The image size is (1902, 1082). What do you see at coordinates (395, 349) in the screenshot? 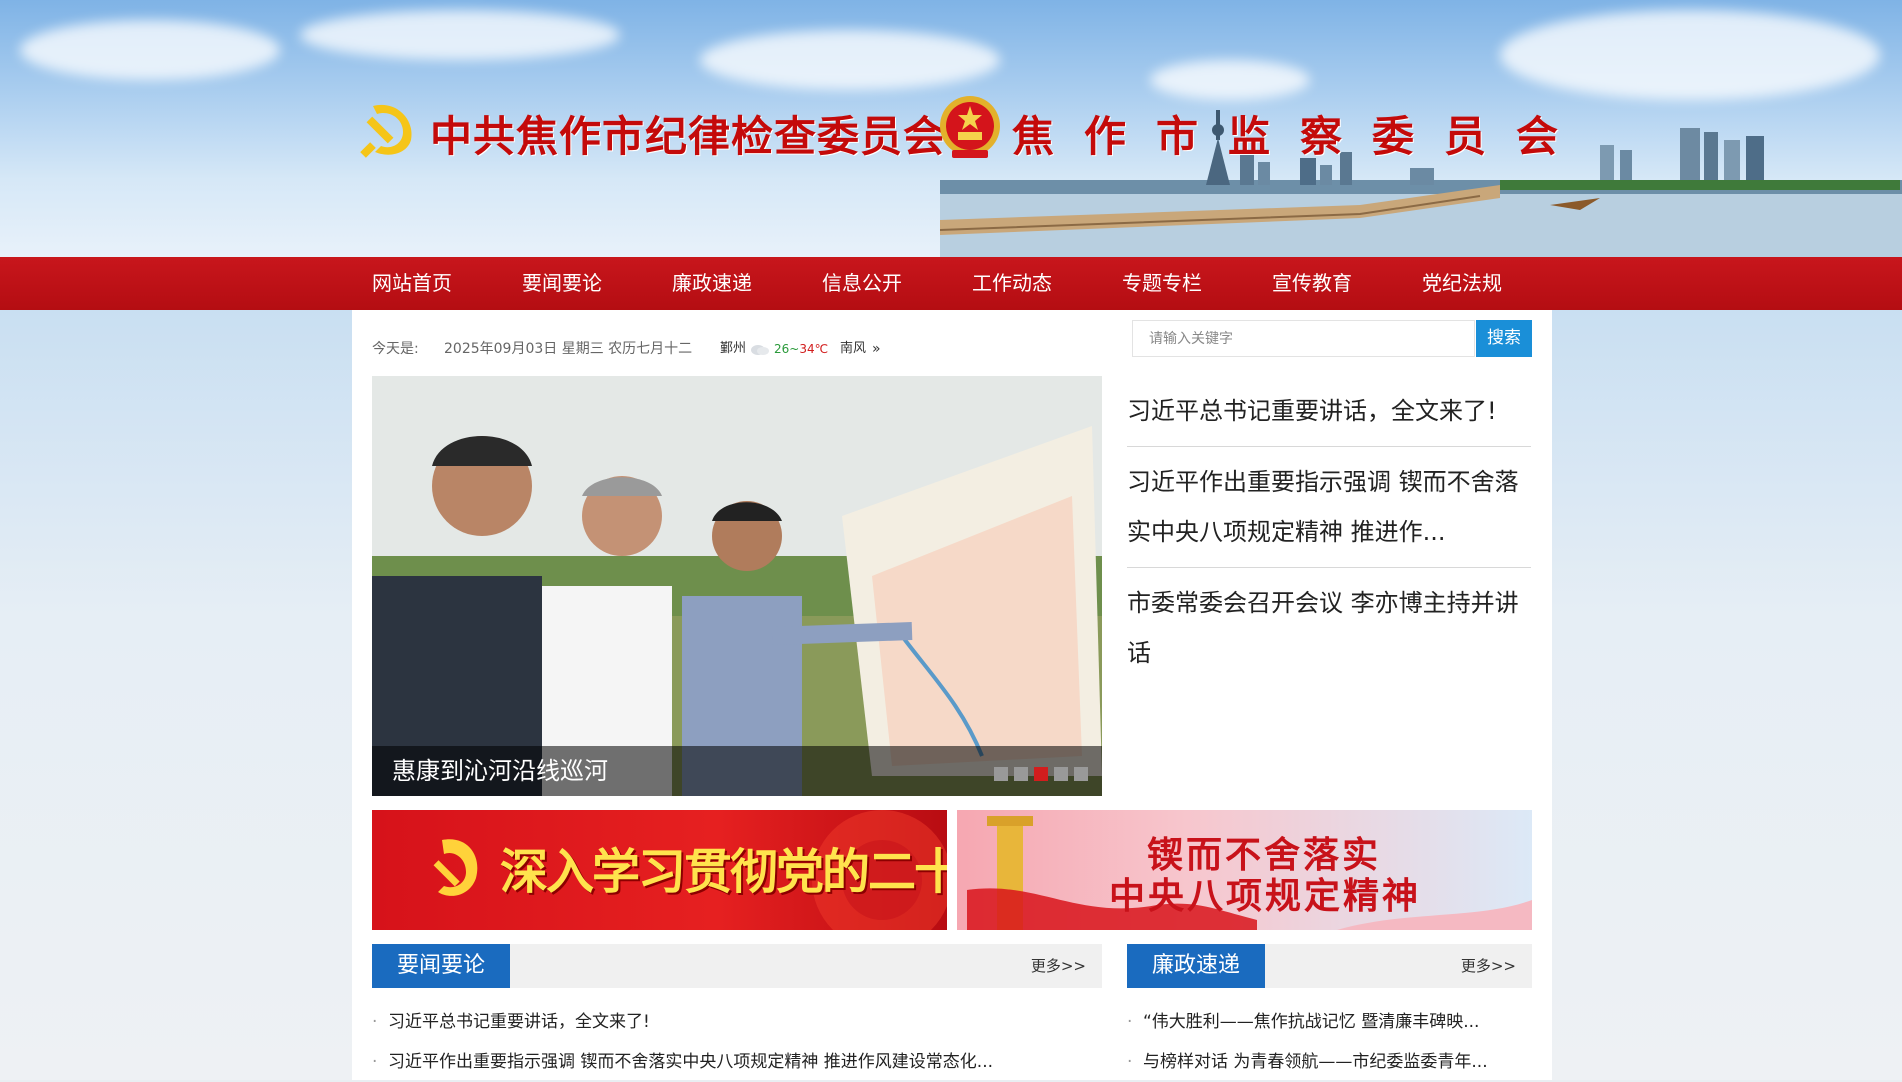
I see `date-label: 今天是:` at bounding box center [395, 349].